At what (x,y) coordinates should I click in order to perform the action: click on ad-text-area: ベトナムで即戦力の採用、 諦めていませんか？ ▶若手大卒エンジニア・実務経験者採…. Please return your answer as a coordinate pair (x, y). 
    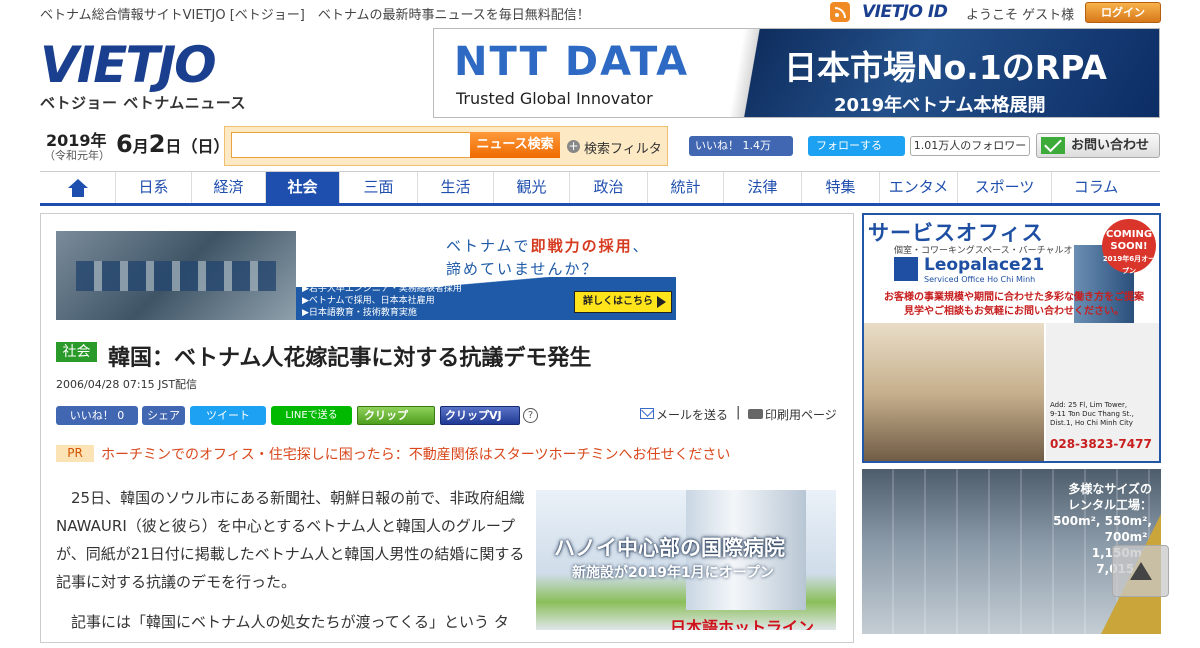
    Looking at the image, I should click on (486, 275).